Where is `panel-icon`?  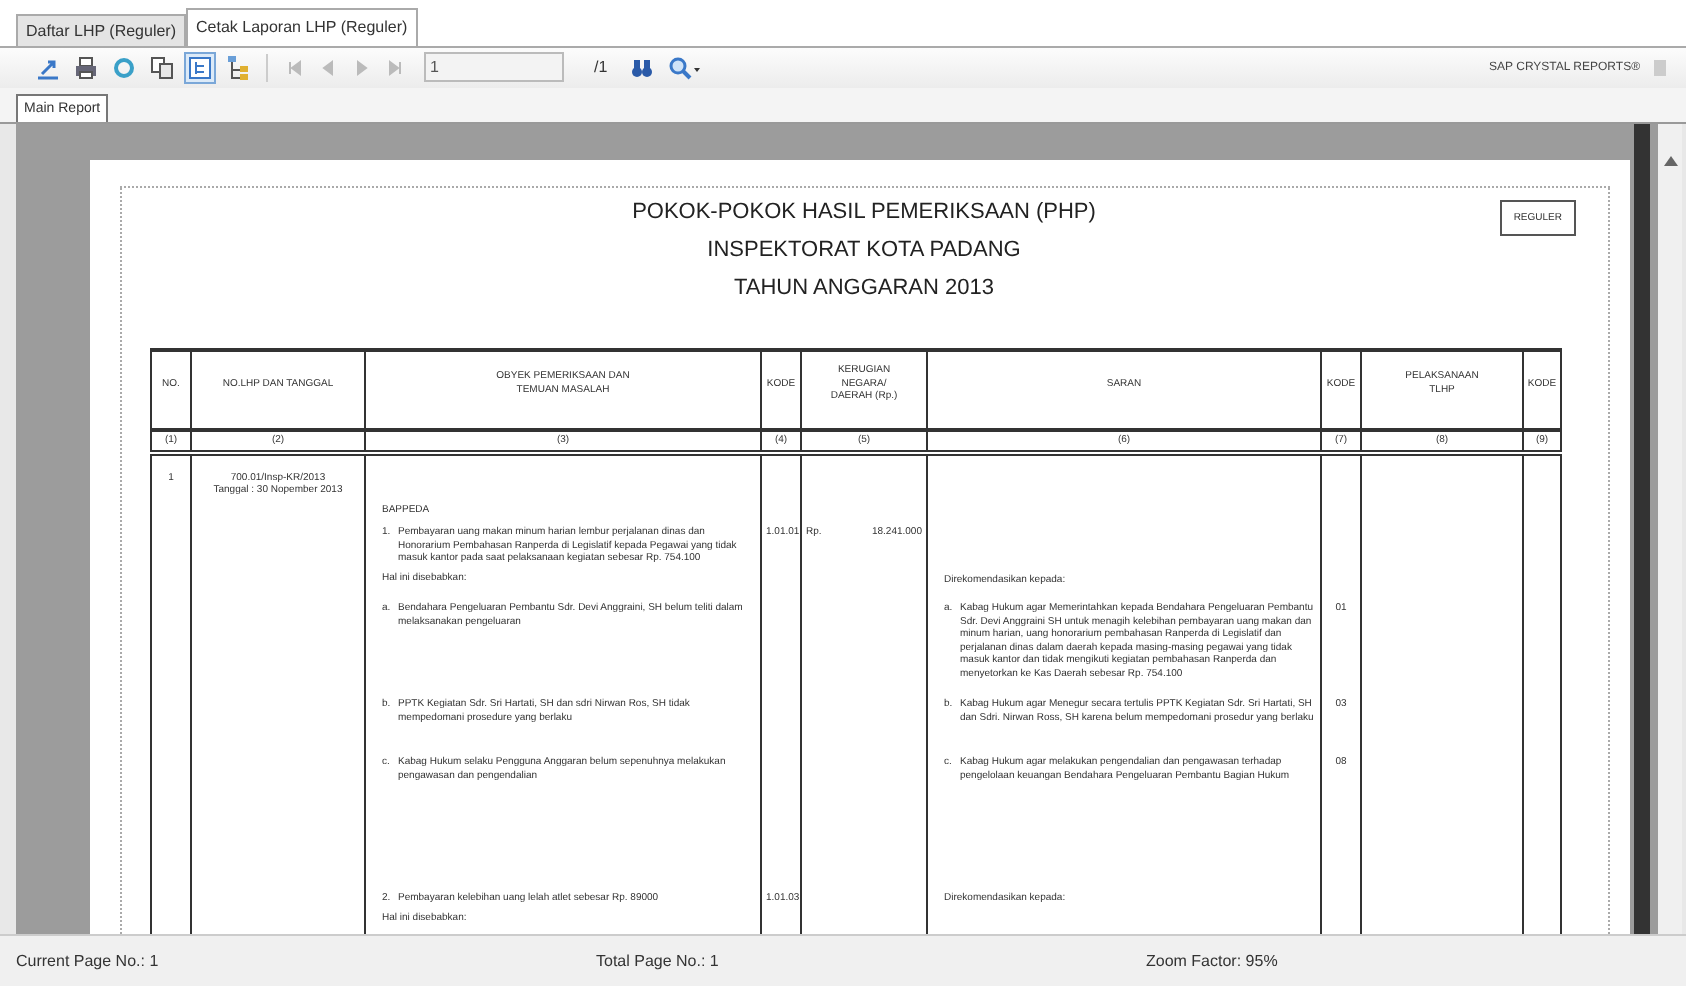
panel-icon is located at coordinates (200, 67).